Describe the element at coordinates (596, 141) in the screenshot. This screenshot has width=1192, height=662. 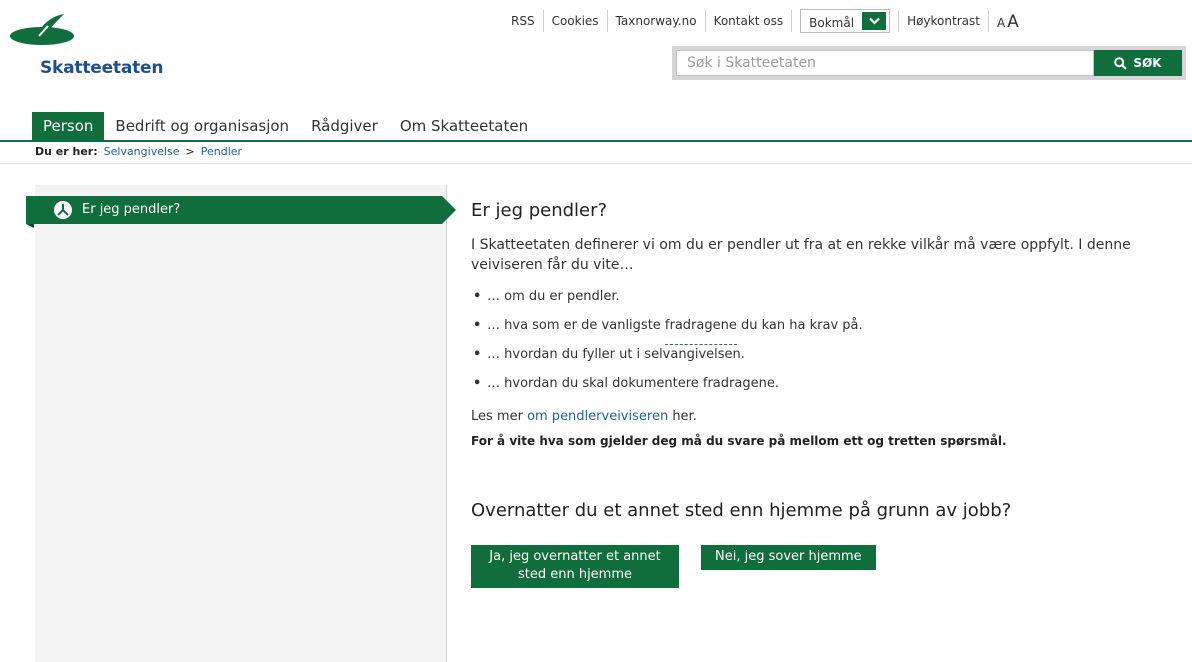
I see `nav-divider` at that location.